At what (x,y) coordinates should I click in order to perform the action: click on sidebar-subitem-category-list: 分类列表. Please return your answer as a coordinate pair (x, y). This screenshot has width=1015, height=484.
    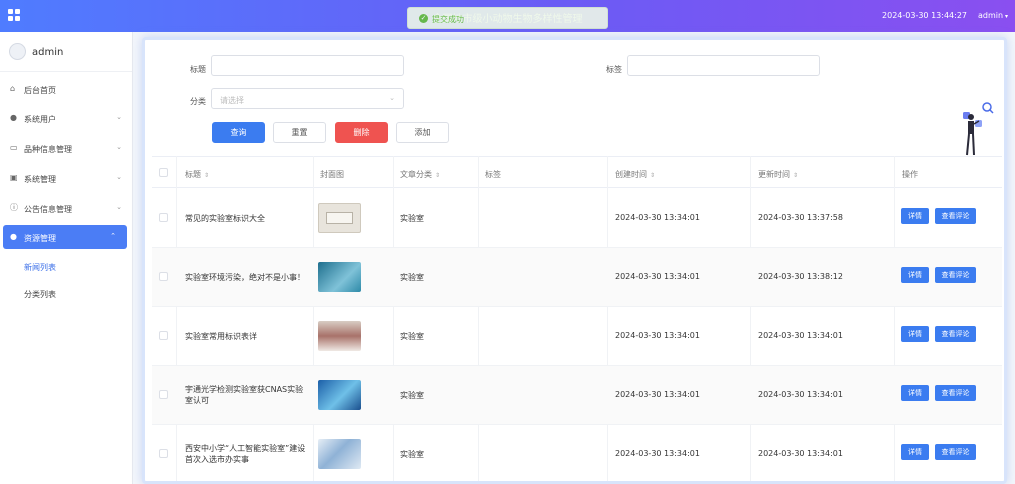
    Looking at the image, I should click on (40, 294).